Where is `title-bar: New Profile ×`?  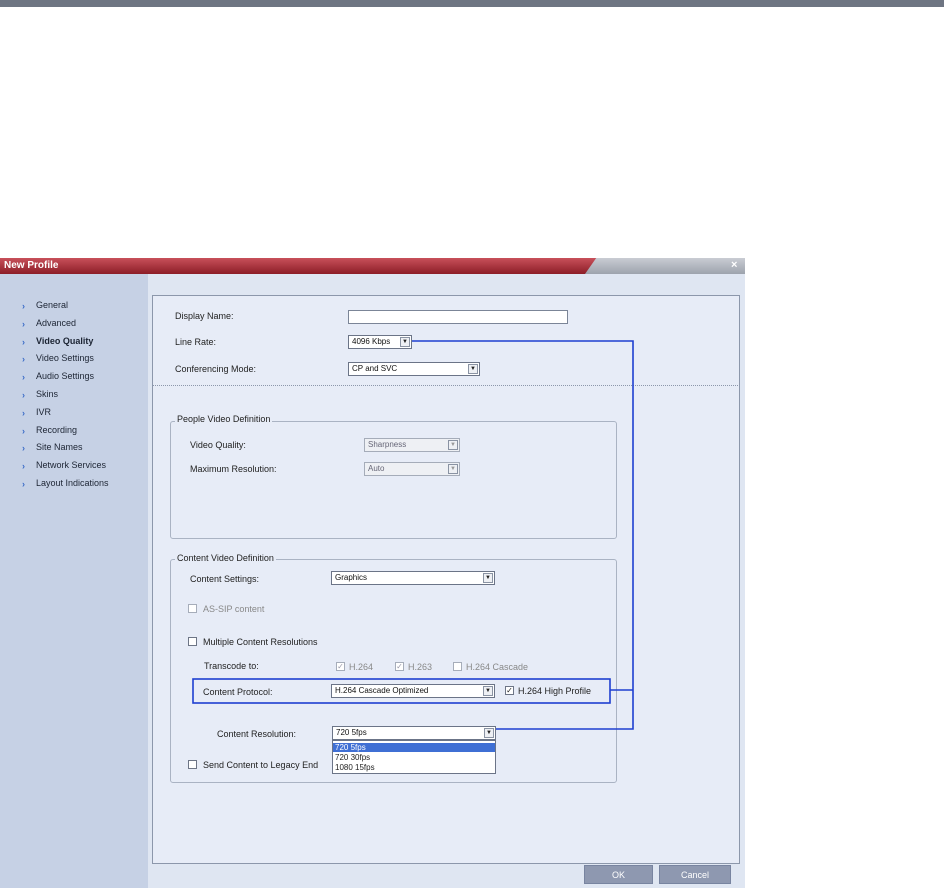
title-bar: New Profile × is located at coordinates (372, 266).